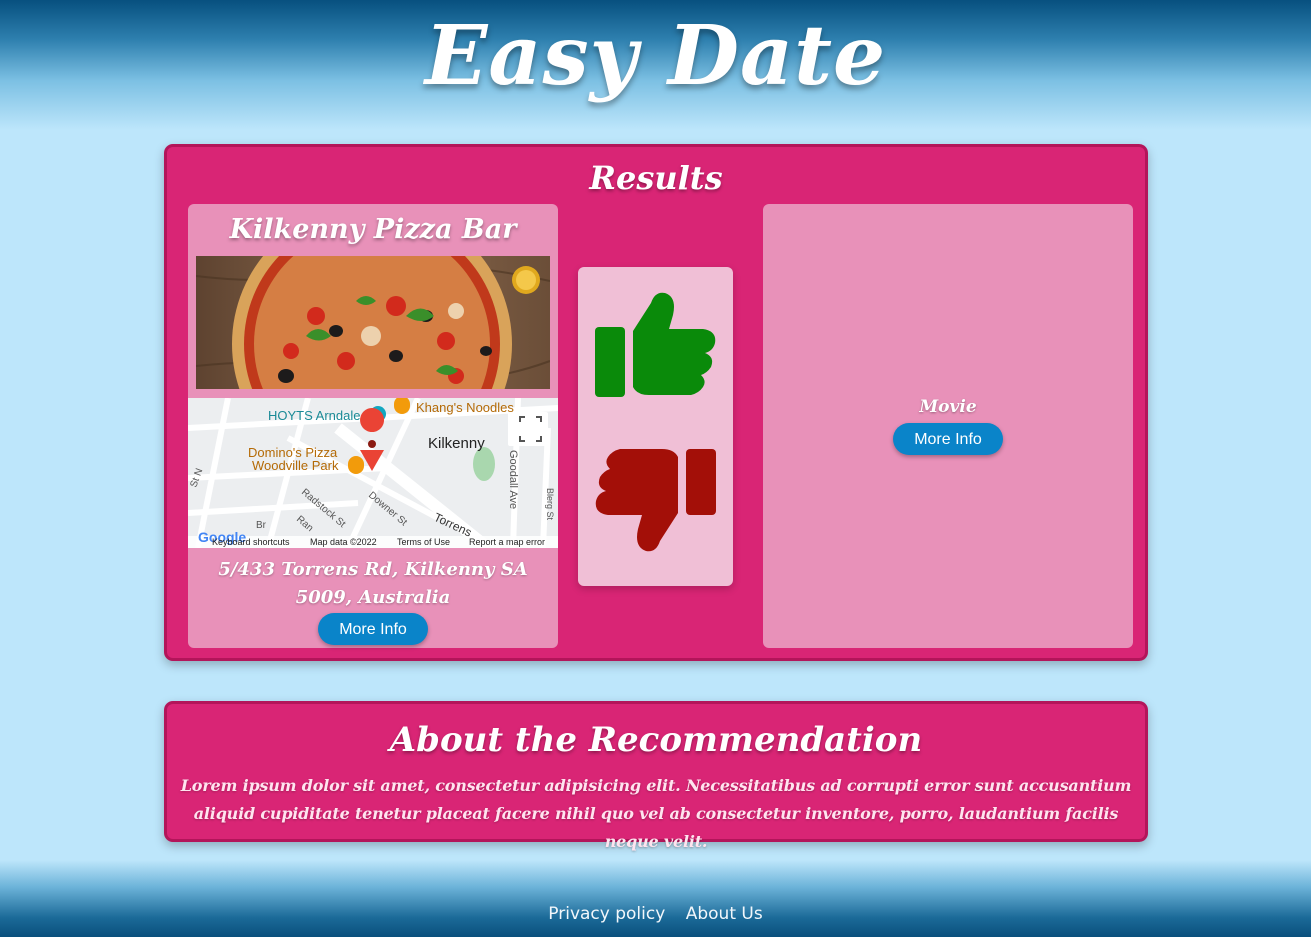 This screenshot has width=1311, height=937. Describe the element at coordinates (606, 914) in the screenshot. I see `privacy-policy-link: Privacy policy` at that location.